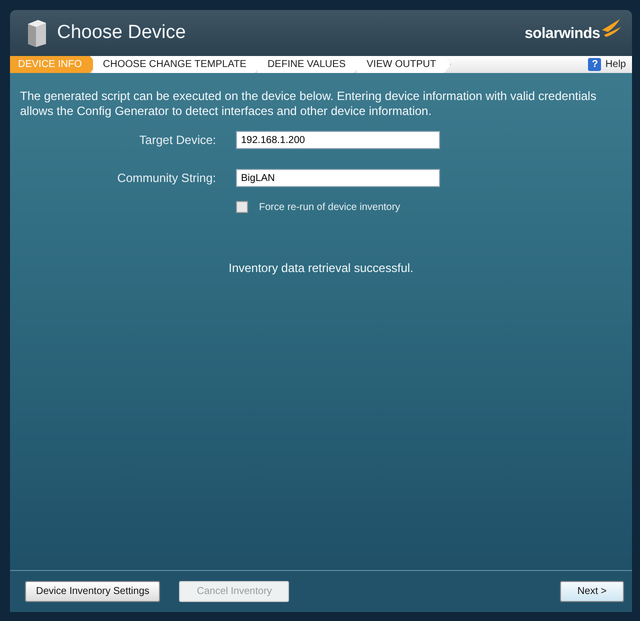  Describe the element at coordinates (338, 140) in the screenshot. I see `input-field: 192.168.1.200` at that location.